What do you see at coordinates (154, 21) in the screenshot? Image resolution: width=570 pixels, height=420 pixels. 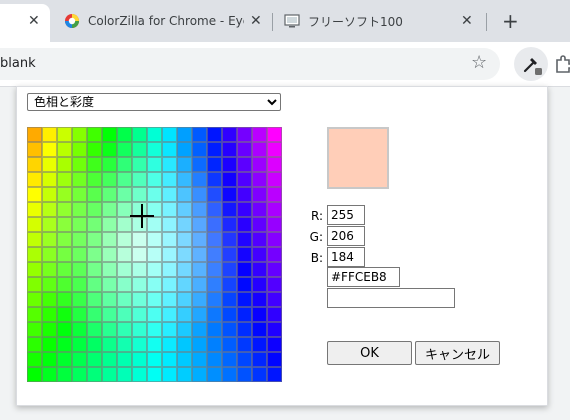 I see `tab-colorzilla: ColorZilla for Chrome - Eyedropper` at bounding box center [154, 21].